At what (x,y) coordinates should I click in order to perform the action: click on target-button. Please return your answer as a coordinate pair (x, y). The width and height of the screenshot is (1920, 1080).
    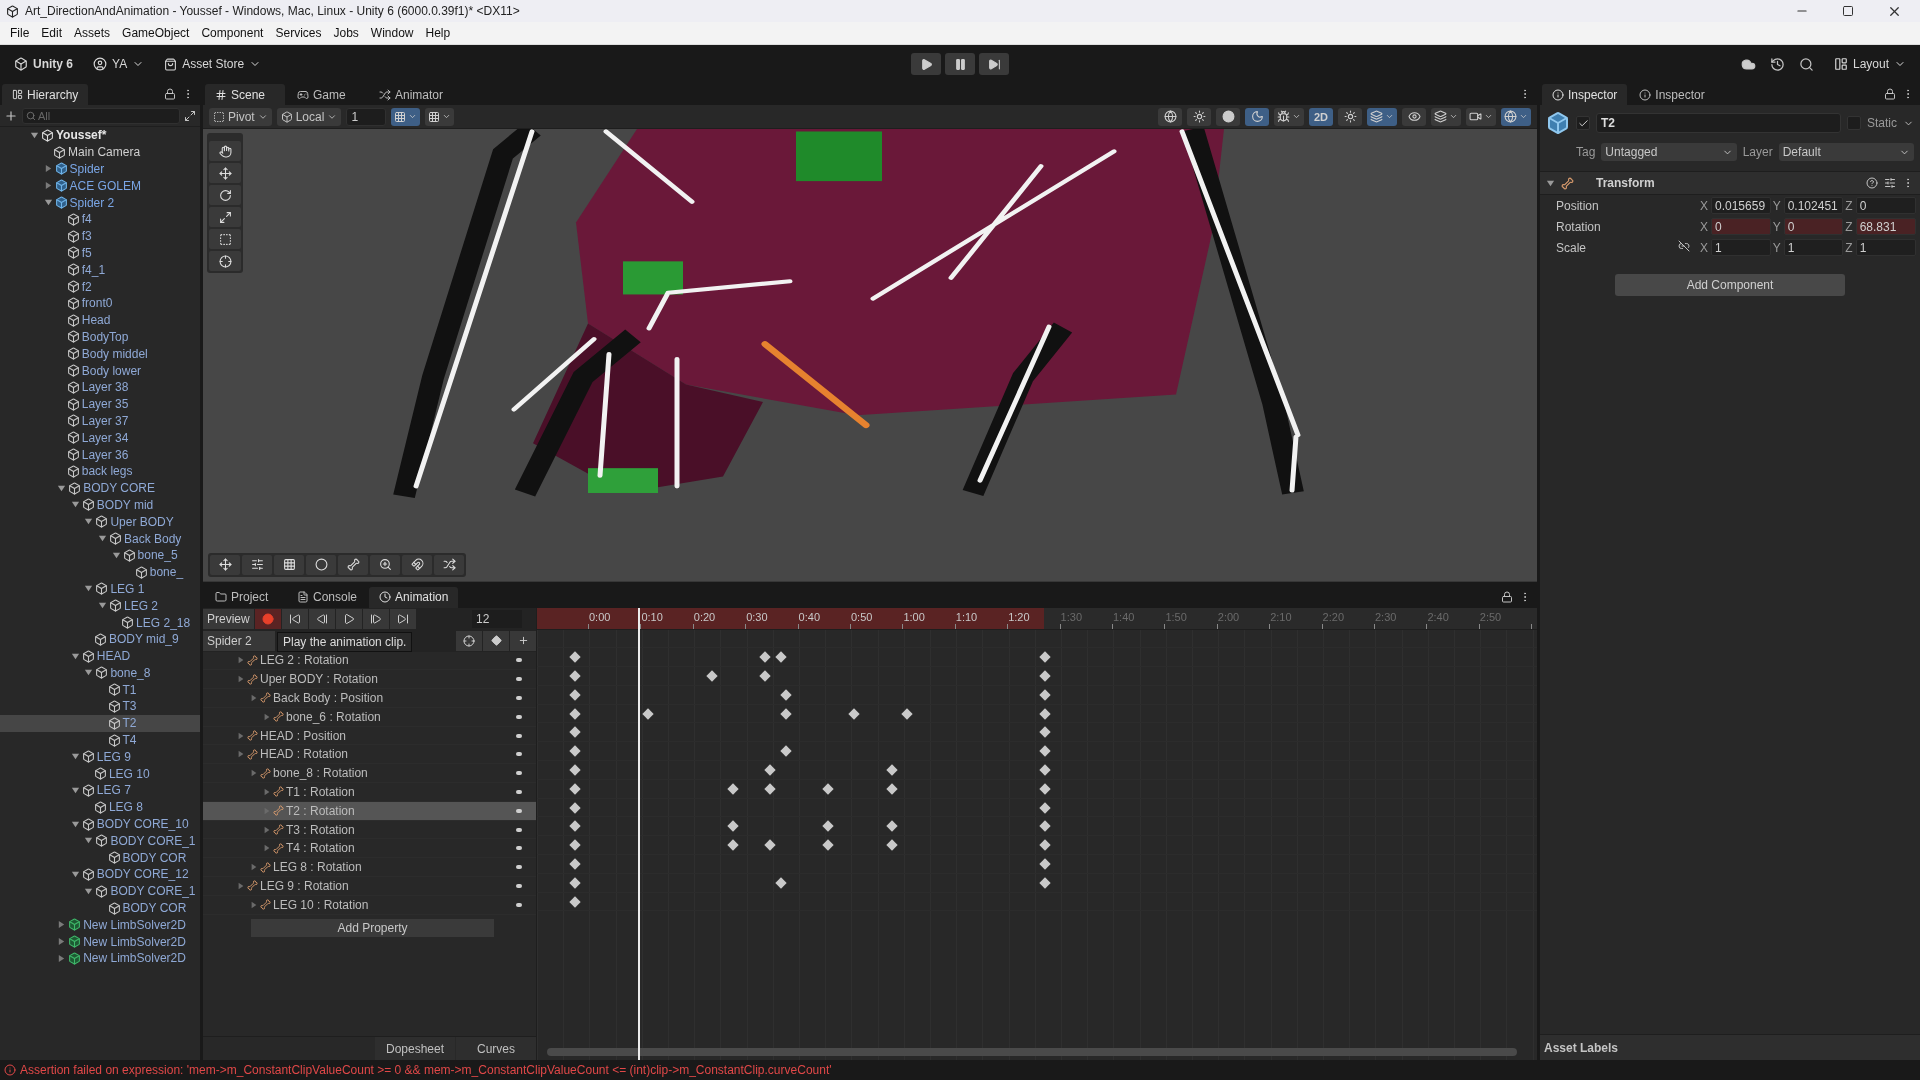
    Looking at the image, I should click on (469, 640).